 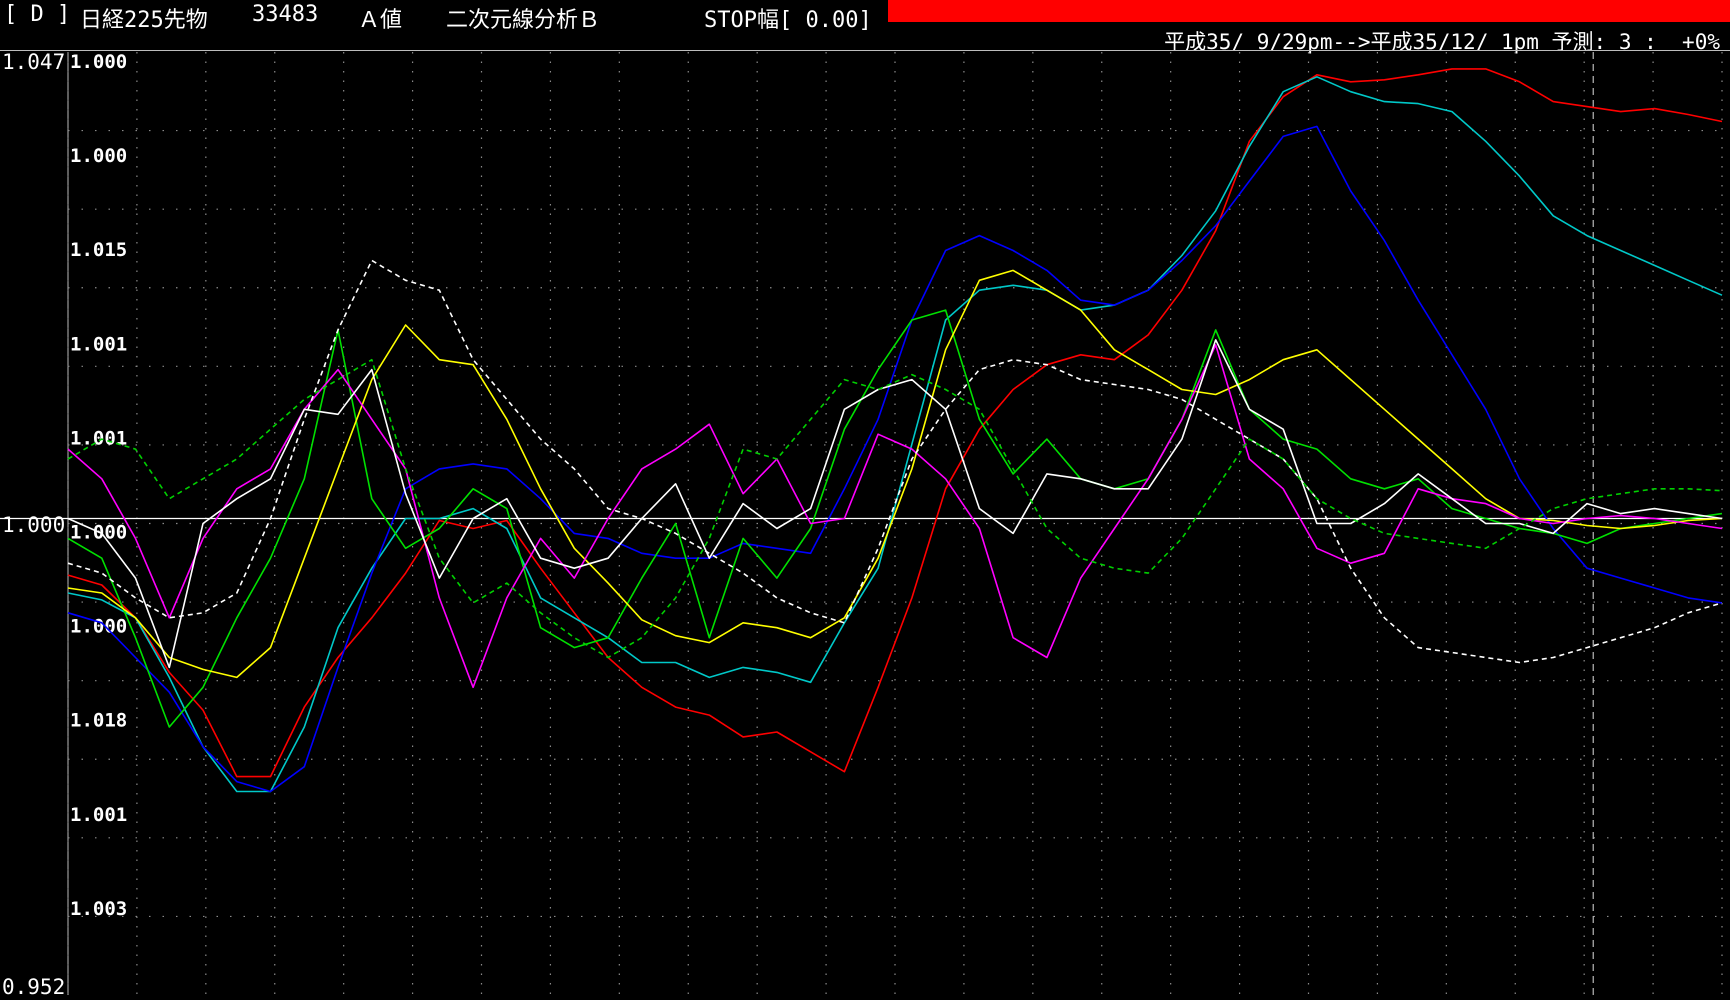 I want to click on inner-axis-label: 1.015, so click(x=98, y=250).